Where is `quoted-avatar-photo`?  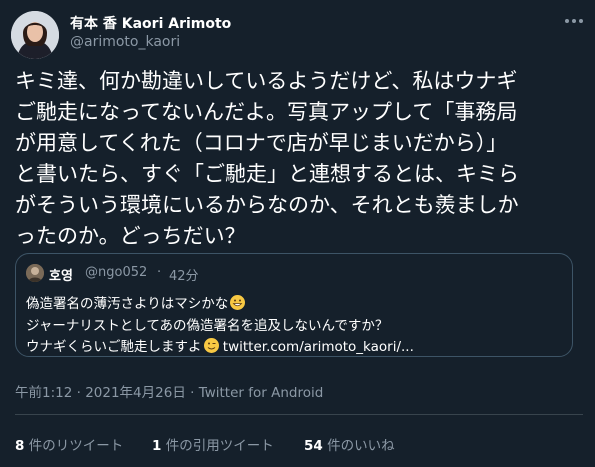
quoted-avatar-photo is located at coordinates (35, 273).